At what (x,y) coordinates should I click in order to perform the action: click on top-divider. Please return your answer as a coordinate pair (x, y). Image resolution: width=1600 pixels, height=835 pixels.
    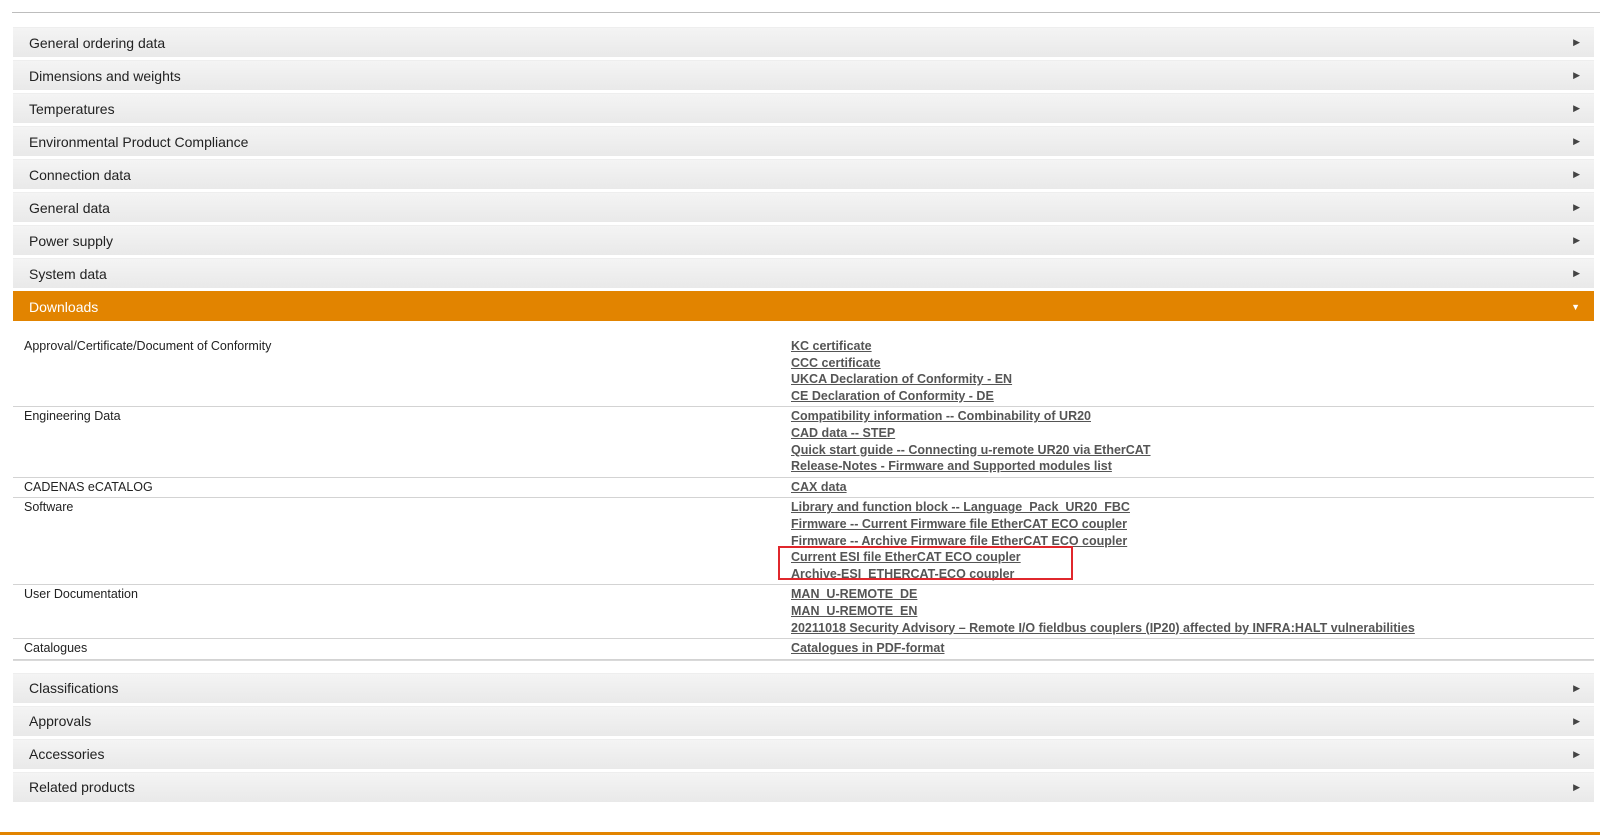
    Looking at the image, I should click on (806, 12).